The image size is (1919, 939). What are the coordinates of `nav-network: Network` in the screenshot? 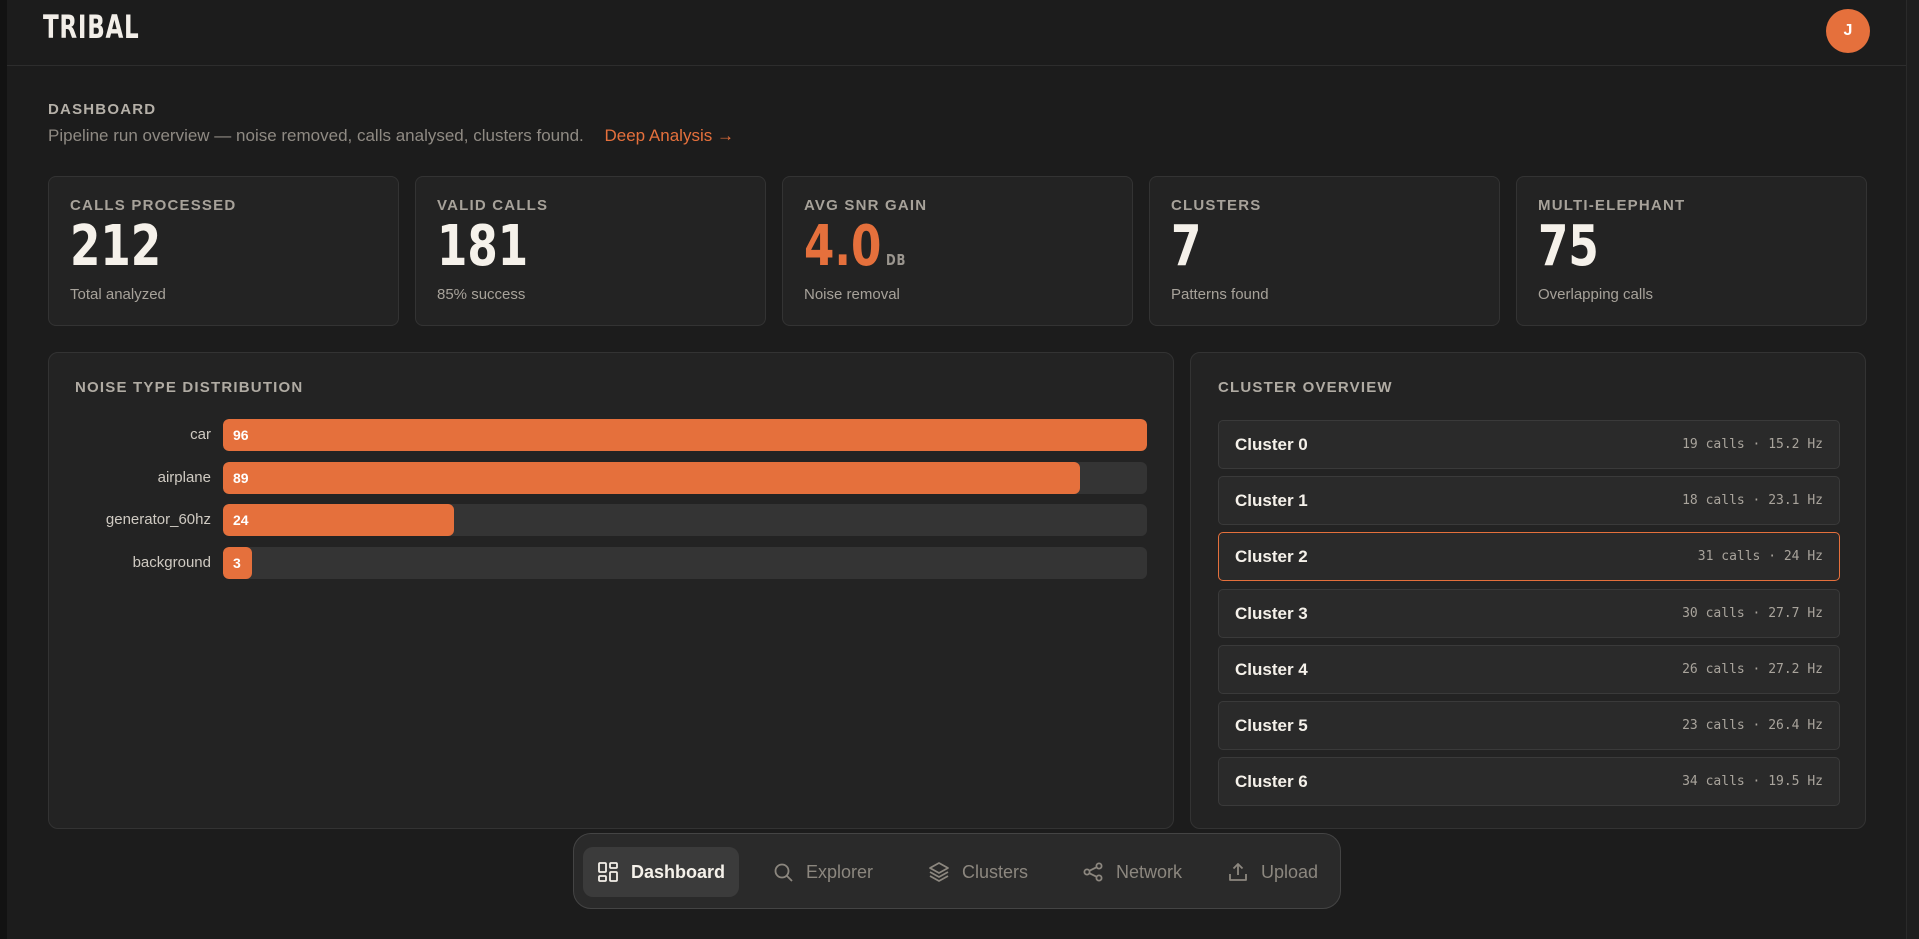 It's located at (1132, 872).